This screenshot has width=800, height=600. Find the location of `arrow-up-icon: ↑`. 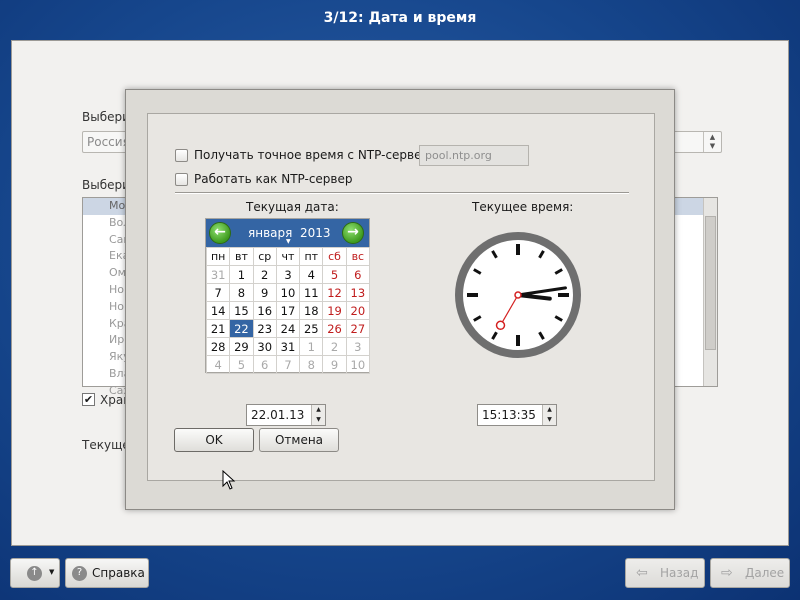

arrow-up-icon: ↑ is located at coordinates (34, 573).